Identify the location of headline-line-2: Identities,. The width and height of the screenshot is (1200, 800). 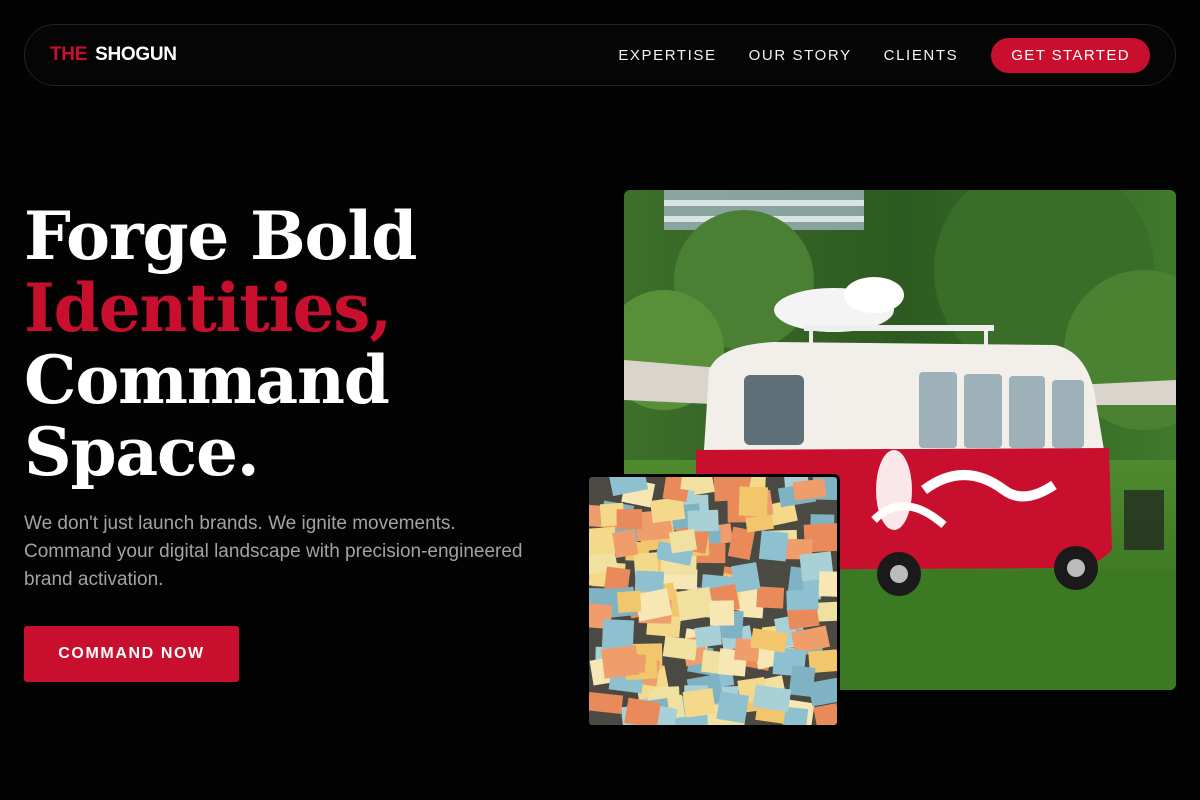
(208, 308).